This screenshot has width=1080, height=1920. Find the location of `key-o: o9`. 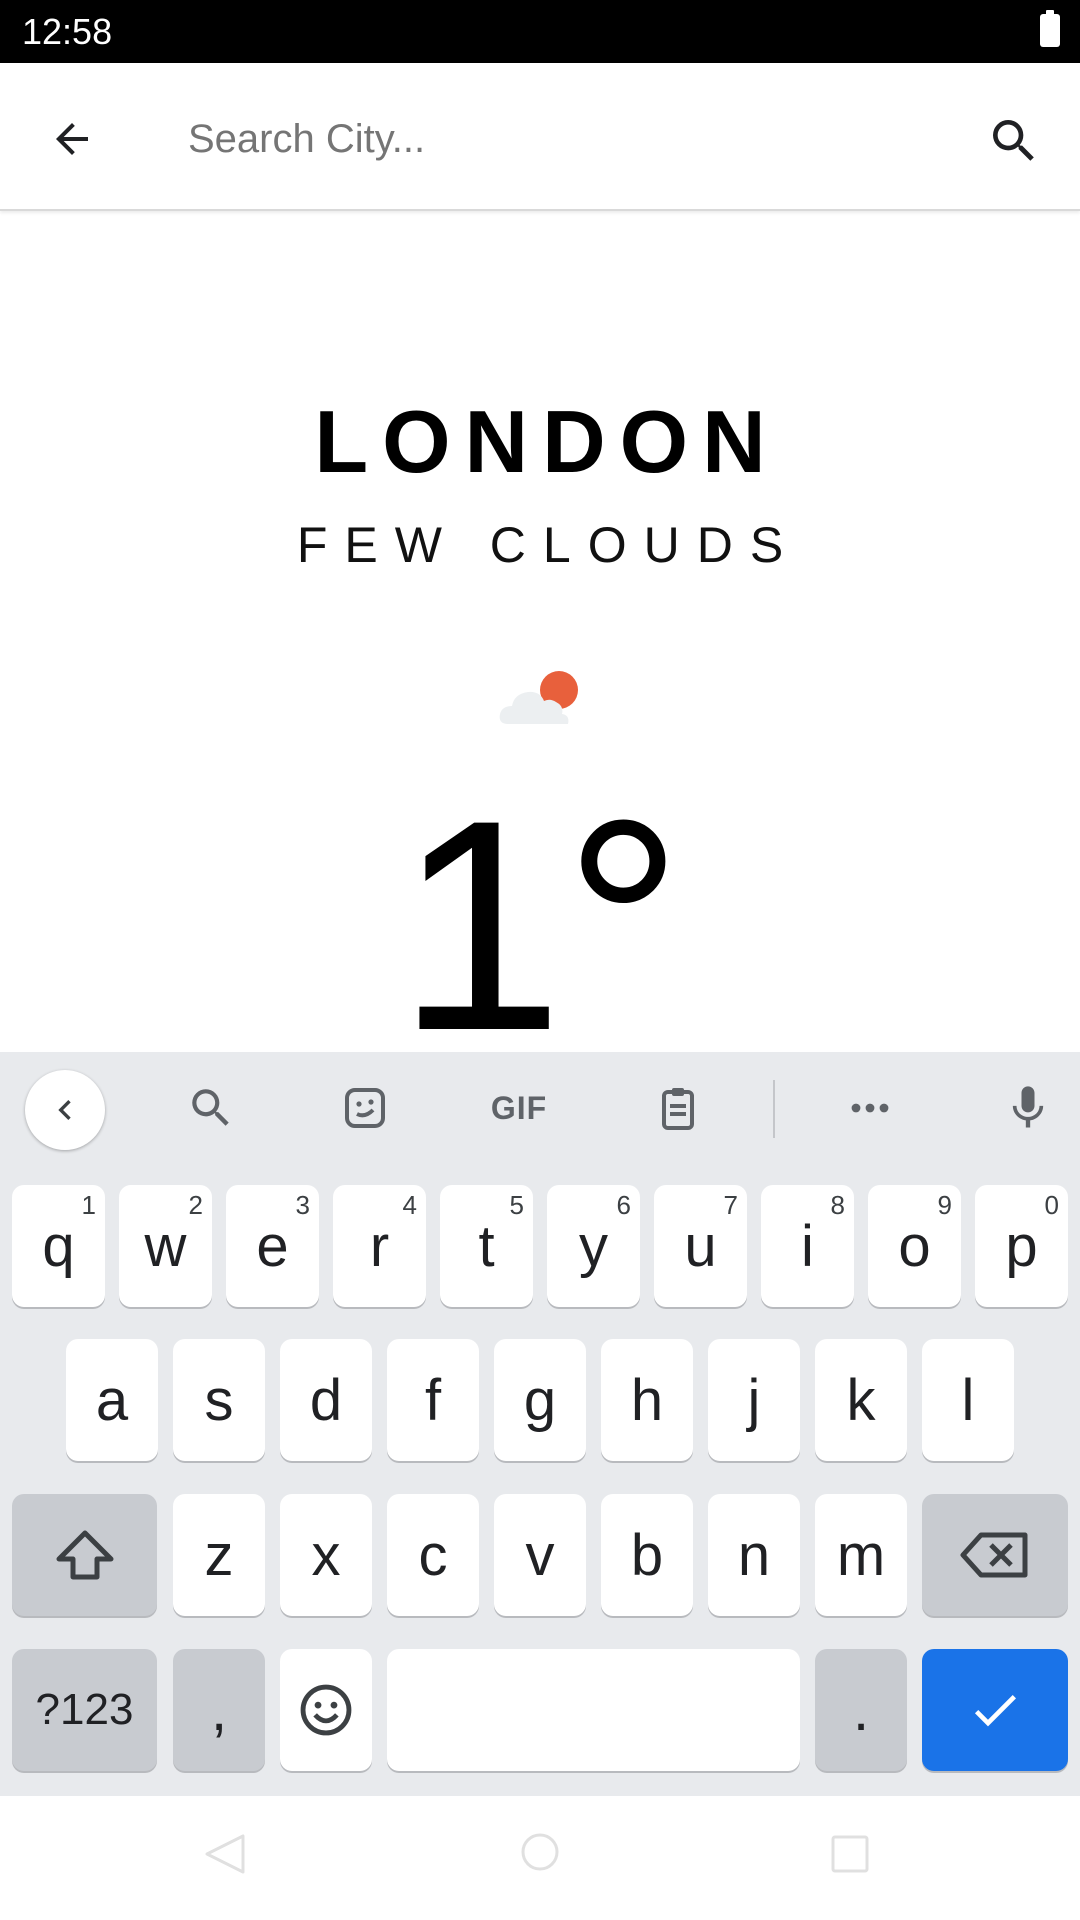

key-o: o9 is located at coordinates (914, 1246).